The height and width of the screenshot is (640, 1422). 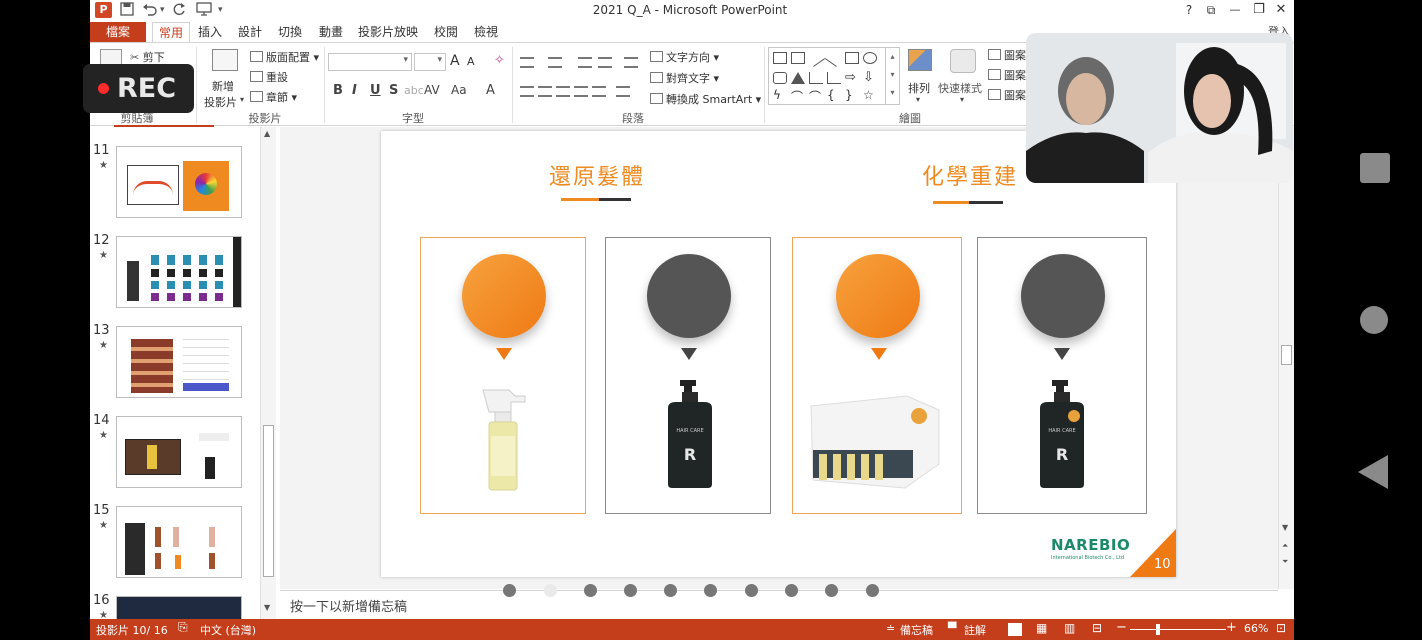 What do you see at coordinates (446, 32) in the screenshot?
I see `tab-review: 校閱` at bounding box center [446, 32].